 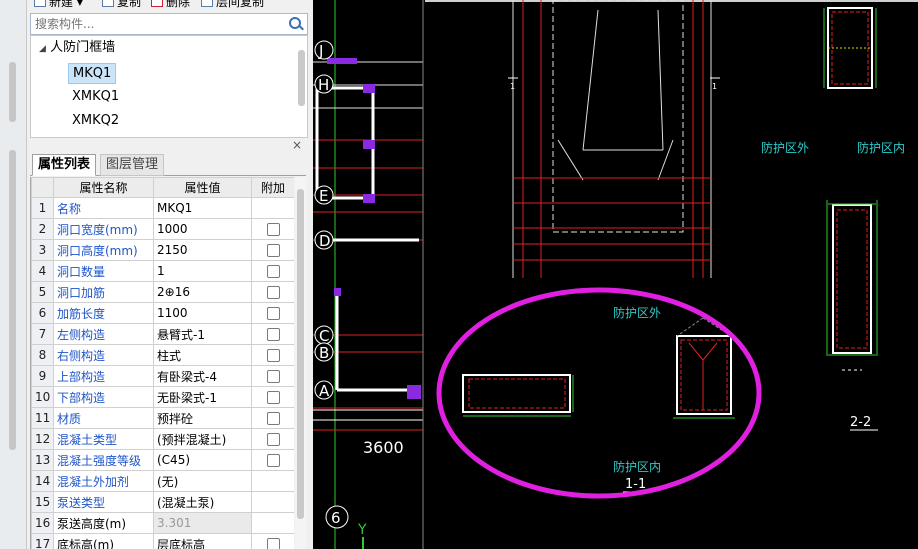 What do you see at coordinates (169, 86) in the screenshot?
I see `component-tree: ◢ 人防门框墙 MKQ1 XMKQ1 XMKQ2` at bounding box center [169, 86].